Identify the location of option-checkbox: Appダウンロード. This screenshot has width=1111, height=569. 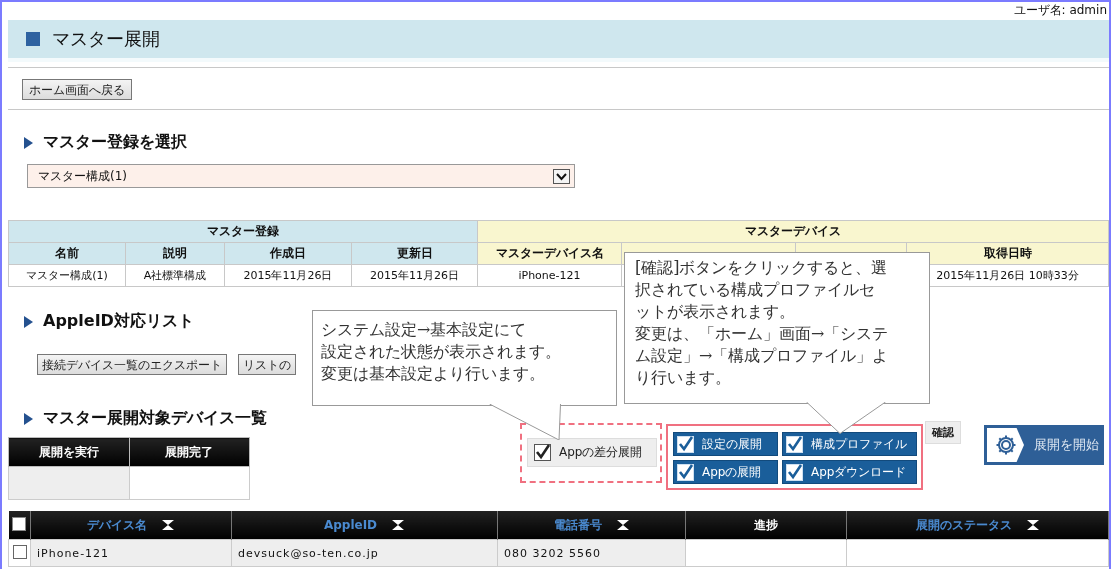
(849, 472).